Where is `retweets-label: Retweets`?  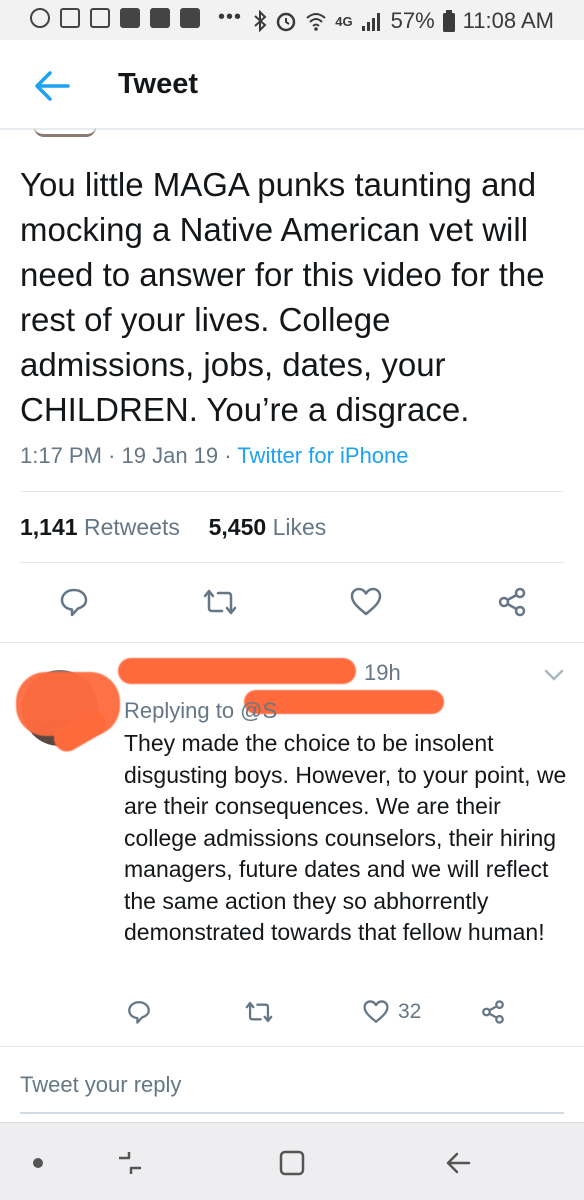
retweets-label: Retweets is located at coordinates (131, 527).